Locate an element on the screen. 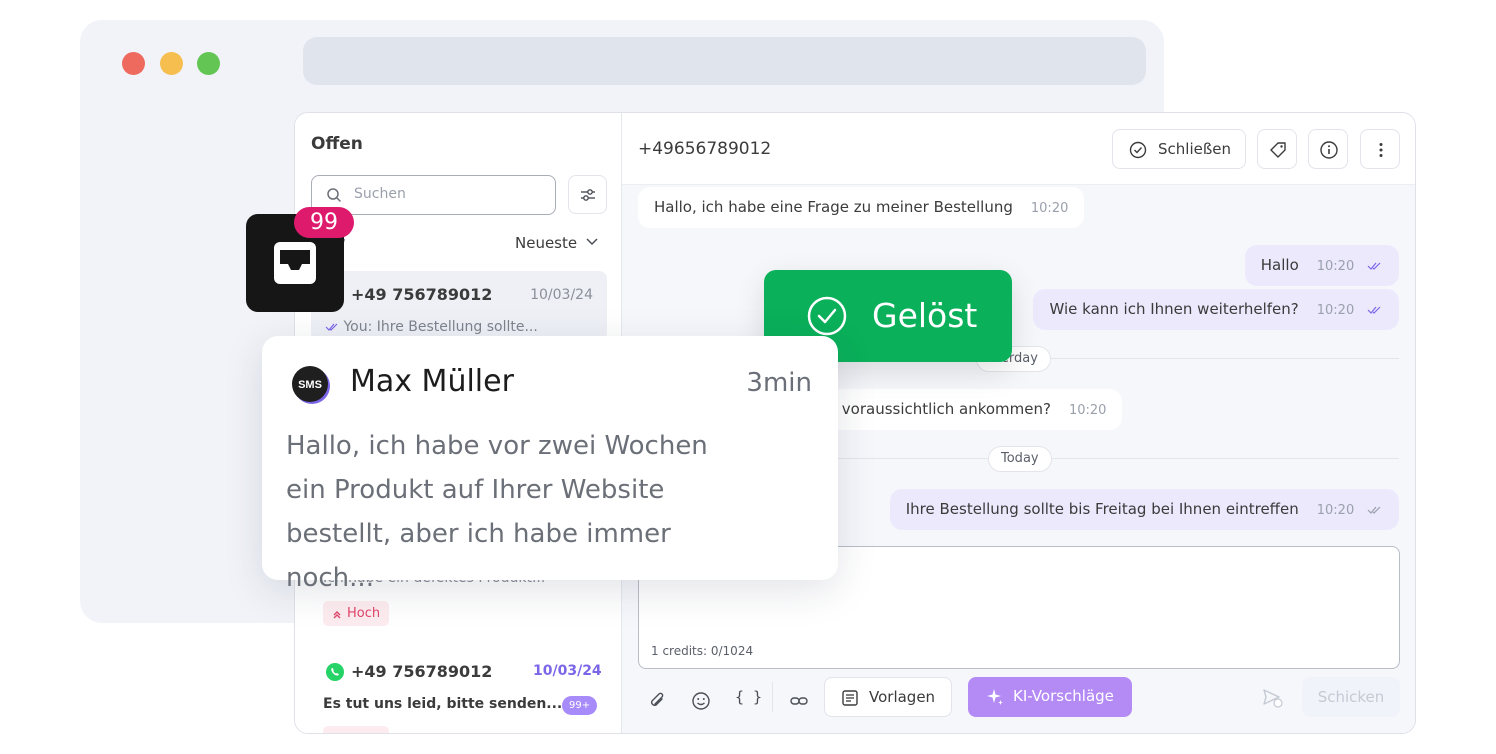 This screenshot has height=754, width=1496. message-incoming: ng voraussichtlich ankommen? 10:20 is located at coordinates (962, 409).